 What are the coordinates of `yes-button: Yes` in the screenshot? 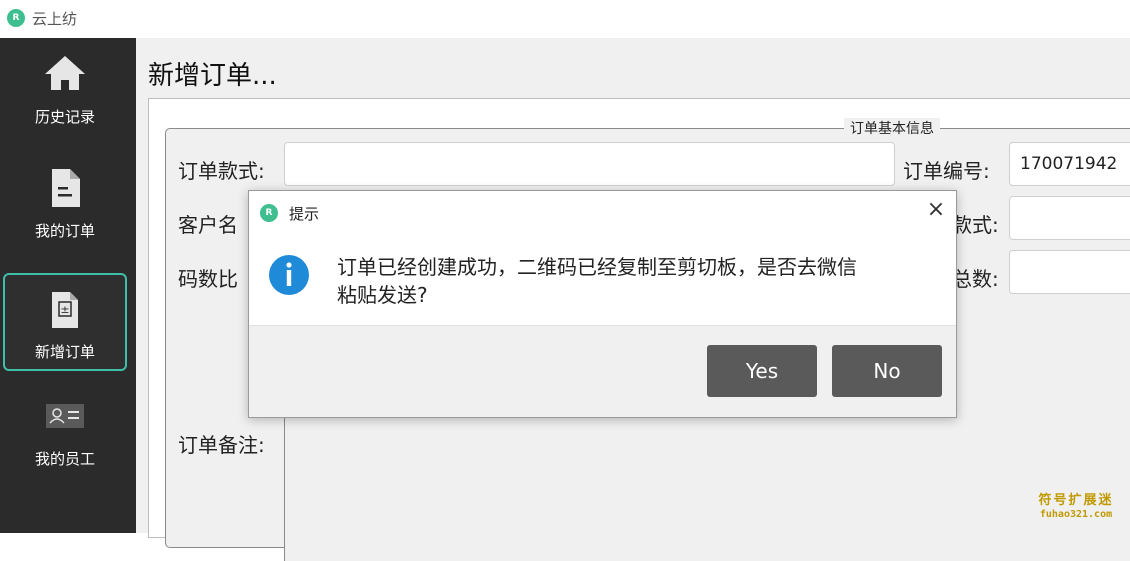 It's located at (762, 371).